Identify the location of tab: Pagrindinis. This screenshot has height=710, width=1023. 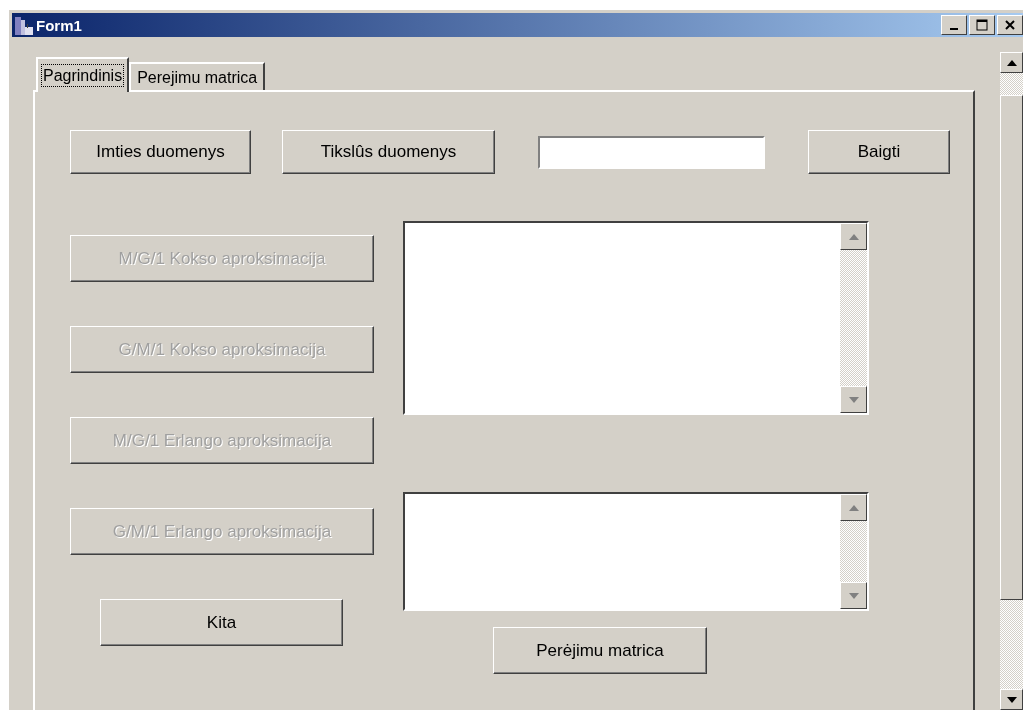
(83, 74).